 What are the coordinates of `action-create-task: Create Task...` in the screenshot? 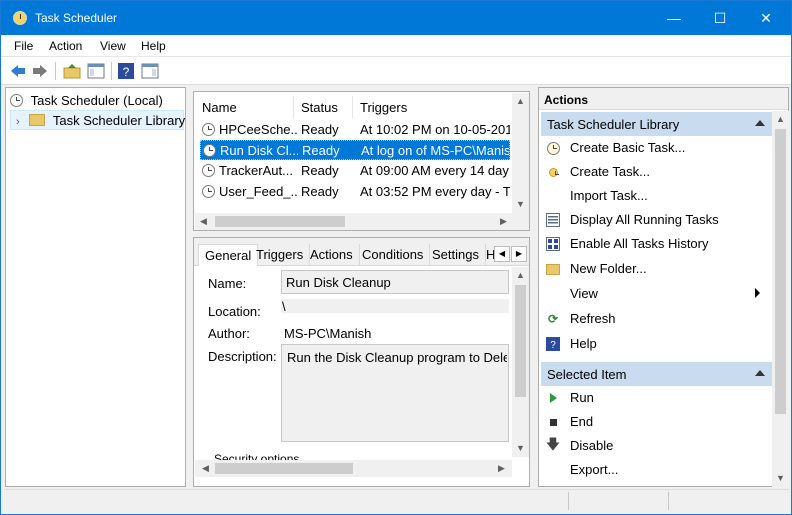 It's located at (655, 172).